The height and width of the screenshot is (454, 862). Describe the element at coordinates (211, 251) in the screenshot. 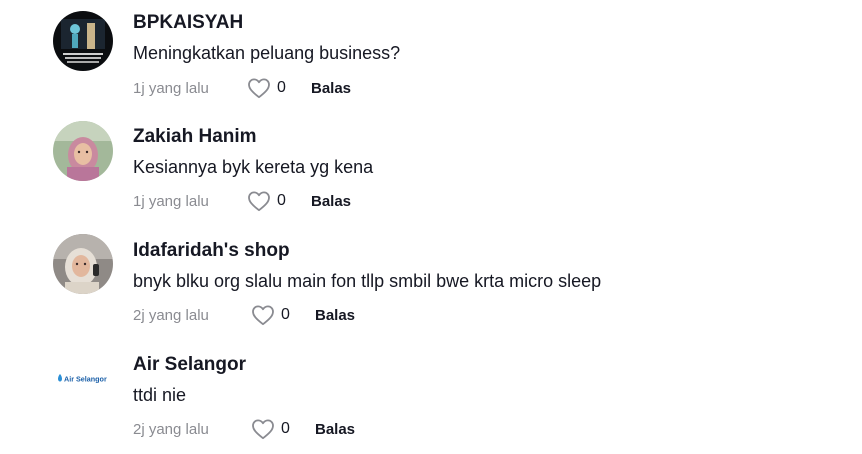

I see `comment-username: Idafaridah's shop` at that location.